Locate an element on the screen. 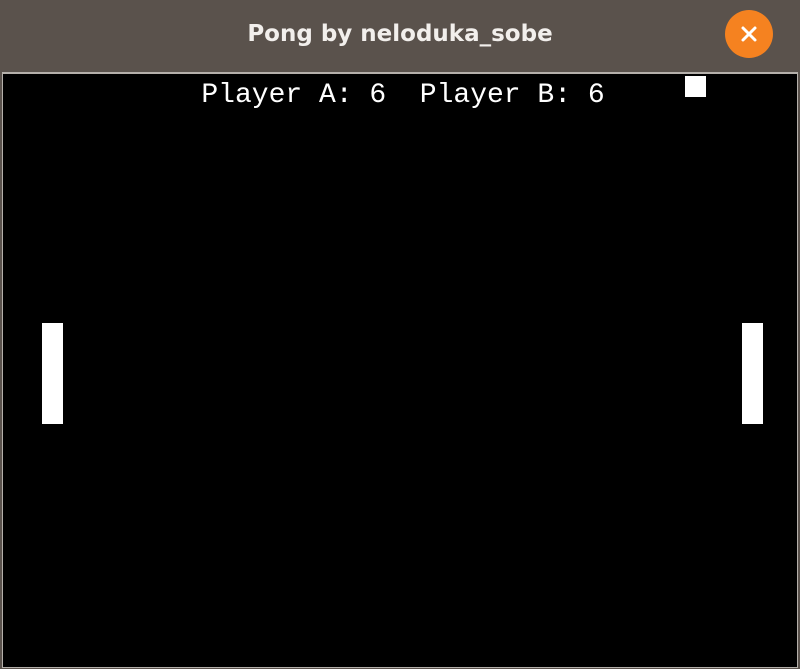 This screenshot has height=669, width=800. paddle-player-b is located at coordinates (752, 373).